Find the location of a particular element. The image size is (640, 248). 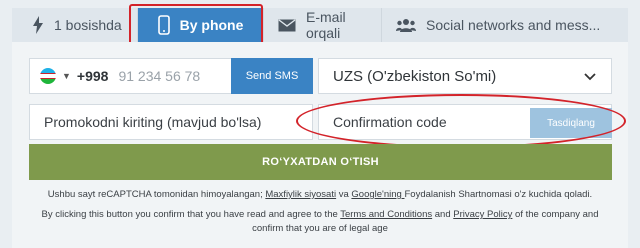

phone-prefix: +998 is located at coordinates (92, 76).